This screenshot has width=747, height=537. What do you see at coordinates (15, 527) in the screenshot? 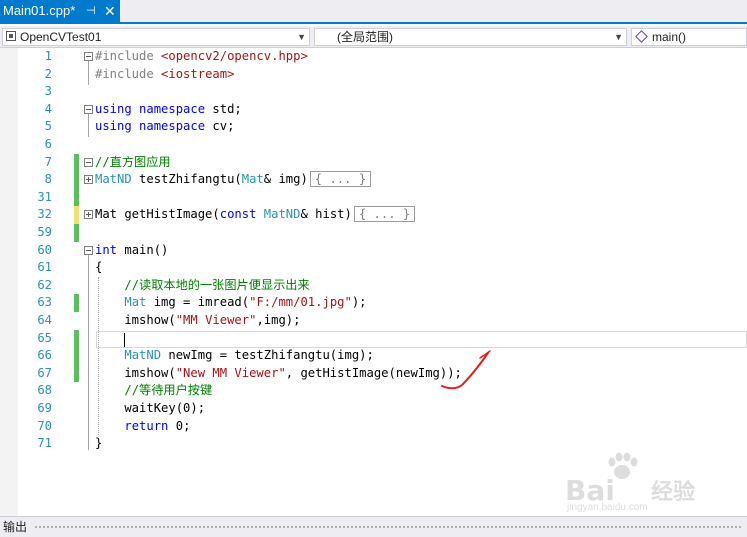
I see `output-label: 输出` at bounding box center [15, 527].